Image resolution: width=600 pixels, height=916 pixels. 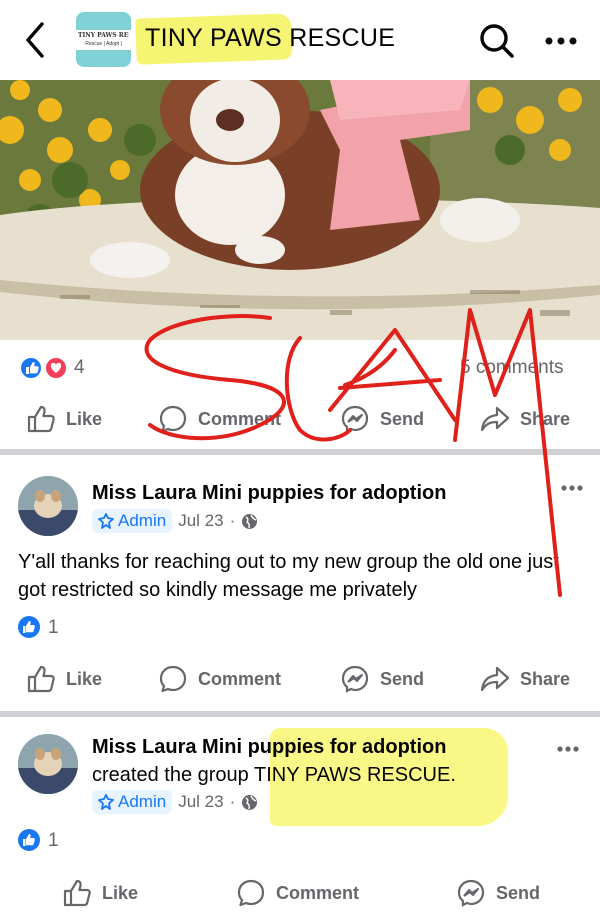 What do you see at coordinates (103, 44) in the screenshot?
I see `logo-subtitle: Rescue | Adopt |` at bounding box center [103, 44].